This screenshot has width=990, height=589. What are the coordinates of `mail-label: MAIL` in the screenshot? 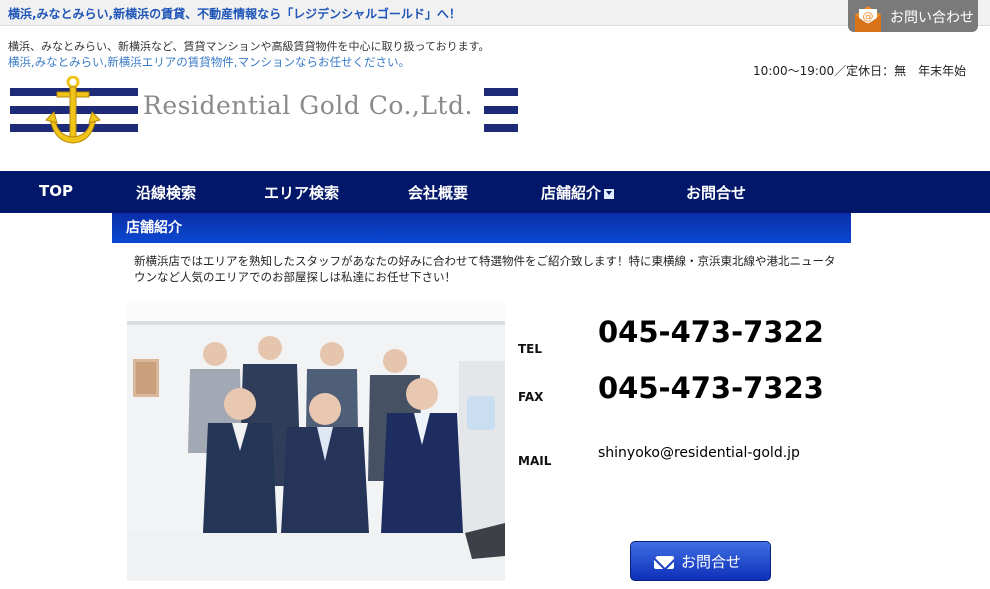 It's located at (535, 461).